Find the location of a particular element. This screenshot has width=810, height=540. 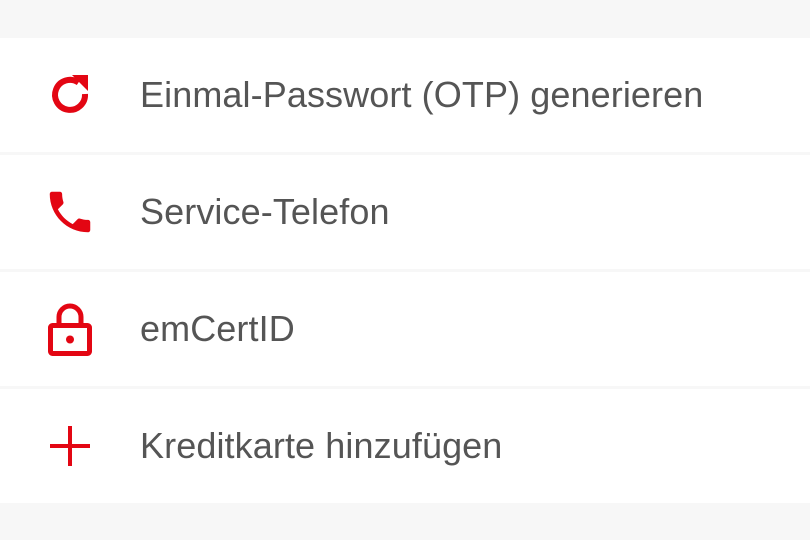

lock-icon is located at coordinates (70, 329).